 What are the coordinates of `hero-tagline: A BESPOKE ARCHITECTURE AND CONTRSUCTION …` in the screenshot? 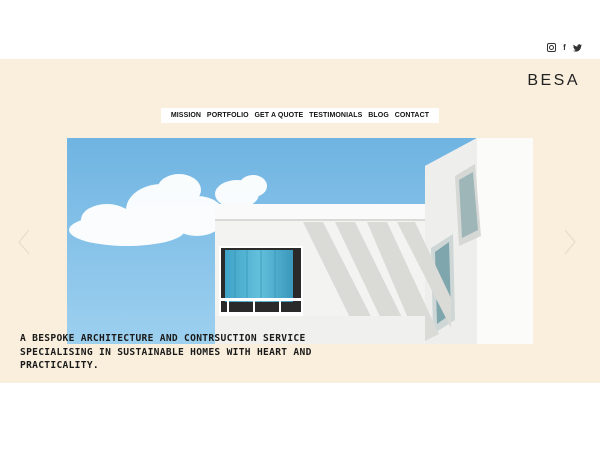 It's located at (166, 352).